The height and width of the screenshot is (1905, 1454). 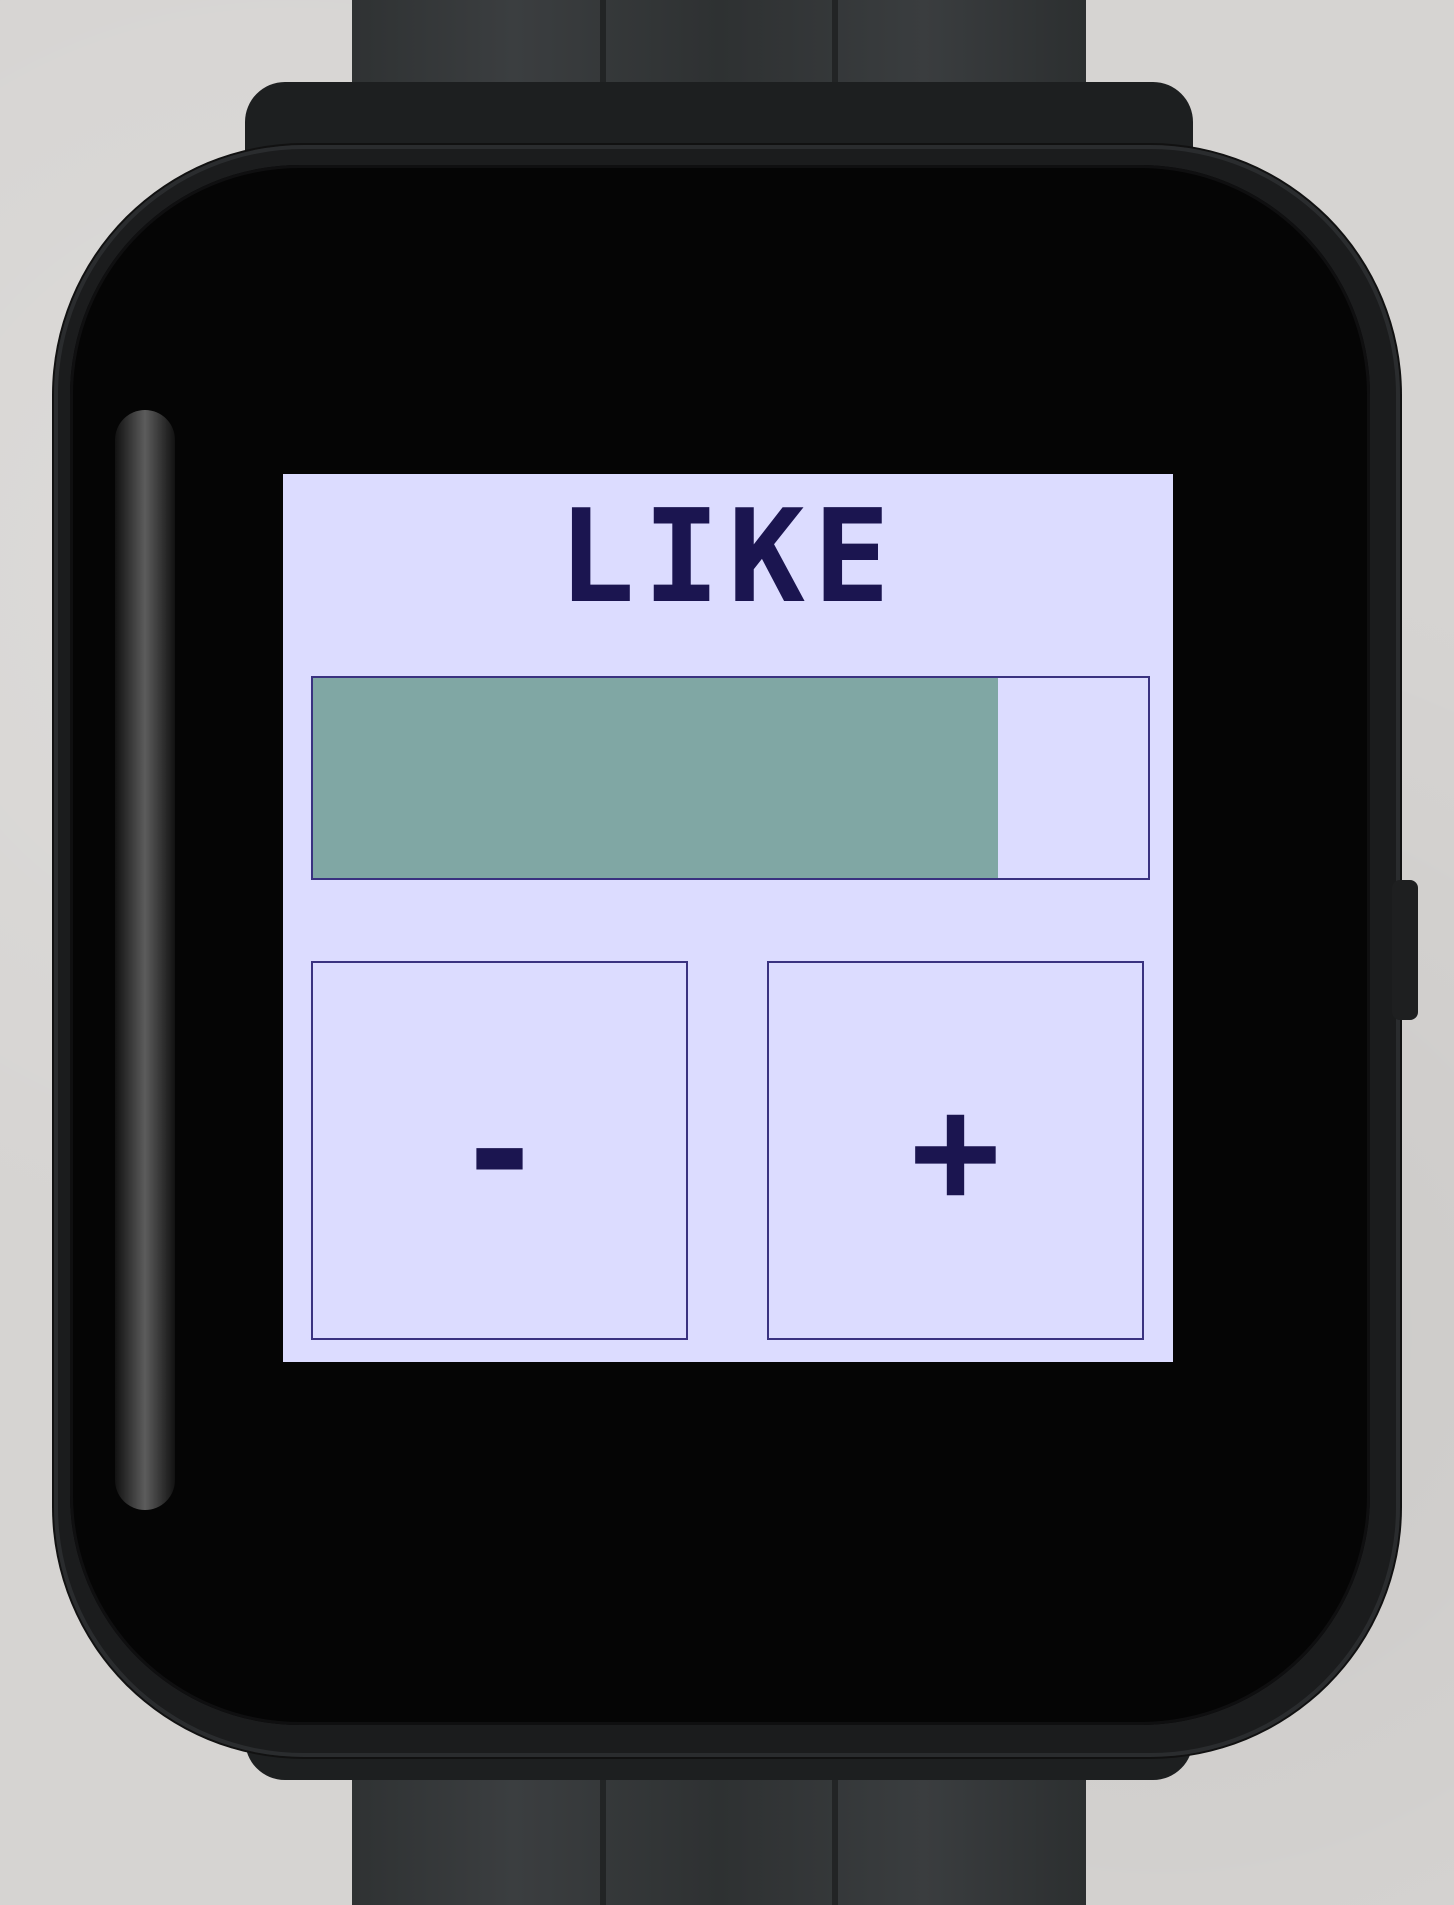 What do you see at coordinates (499, 1150) in the screenshot?
I see `decrement-button: -` at bounding box center [499, 1150].